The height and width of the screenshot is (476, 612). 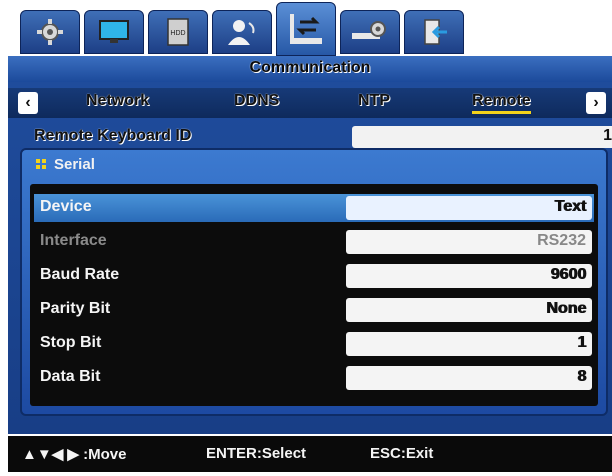 What do you see at coordinates (73, 240) in the screenshot?
I see `interface-label: Interface` at bounding box center [73, 240].